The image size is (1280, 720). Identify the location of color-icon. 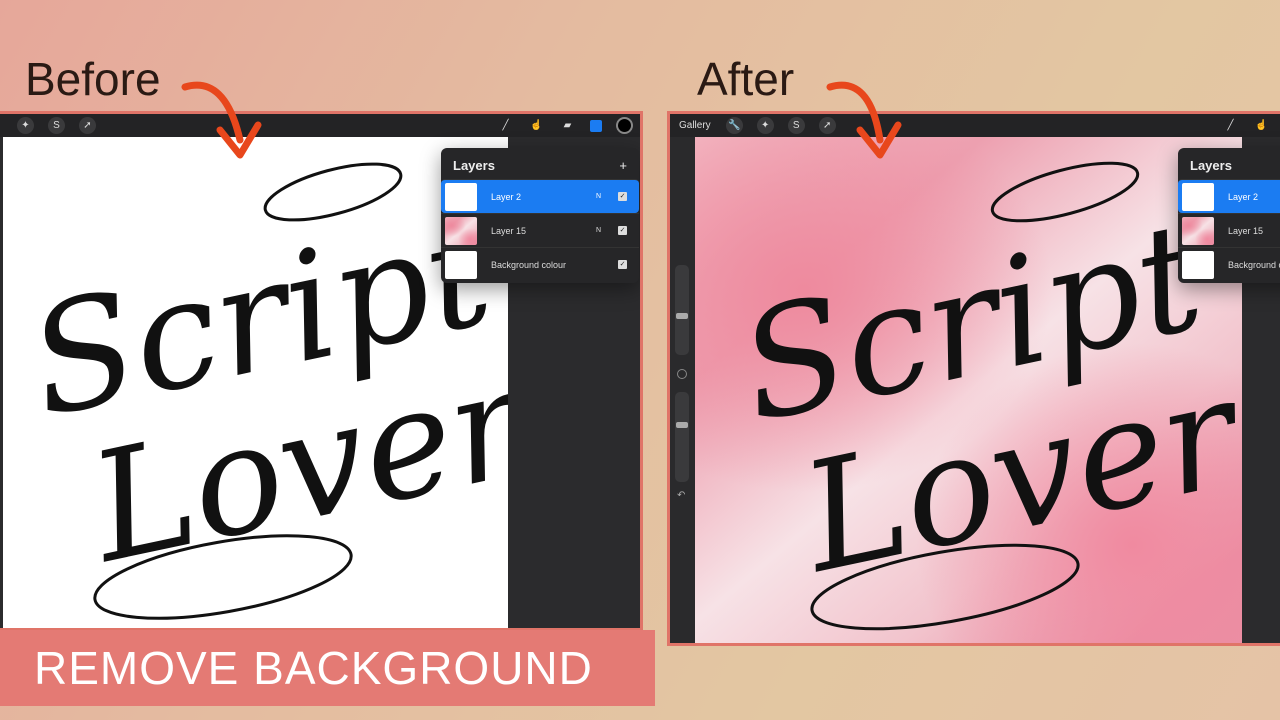
(624, 125).